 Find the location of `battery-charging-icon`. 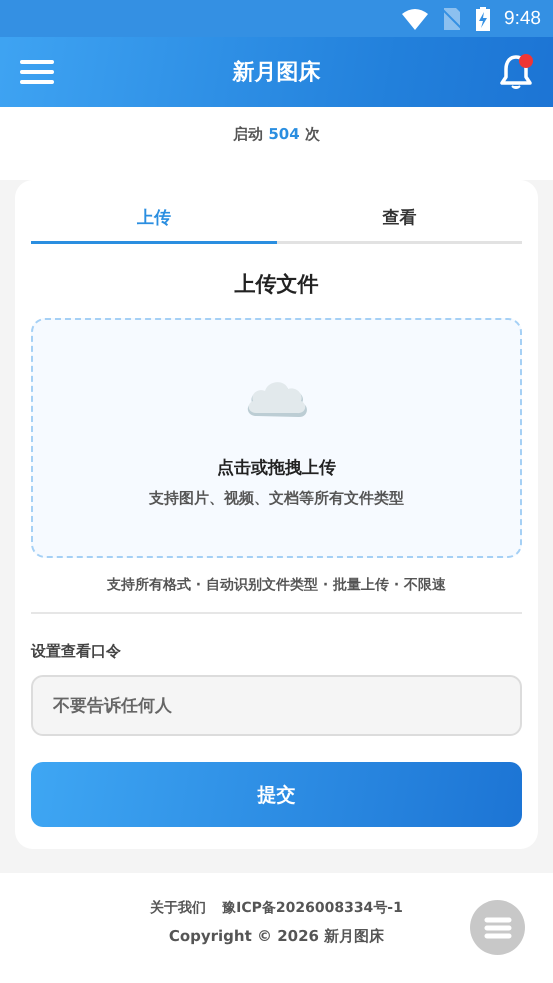

battery-charging-icon is located at coordinates (483, 18).